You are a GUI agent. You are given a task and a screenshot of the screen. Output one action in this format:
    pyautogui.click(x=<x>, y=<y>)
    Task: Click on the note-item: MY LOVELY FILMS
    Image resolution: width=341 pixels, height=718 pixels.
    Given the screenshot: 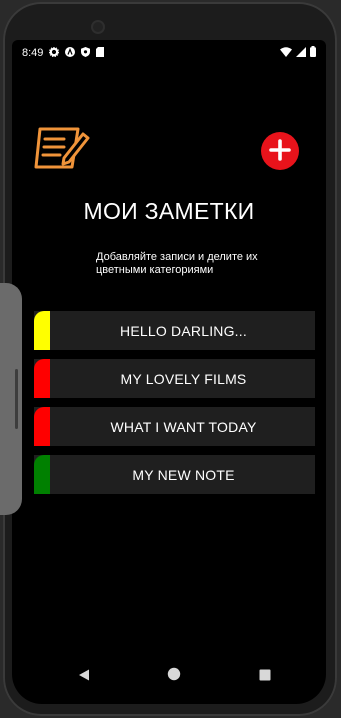 What is the action you would take?
    pyautogui.click(x=174, y=378)
    